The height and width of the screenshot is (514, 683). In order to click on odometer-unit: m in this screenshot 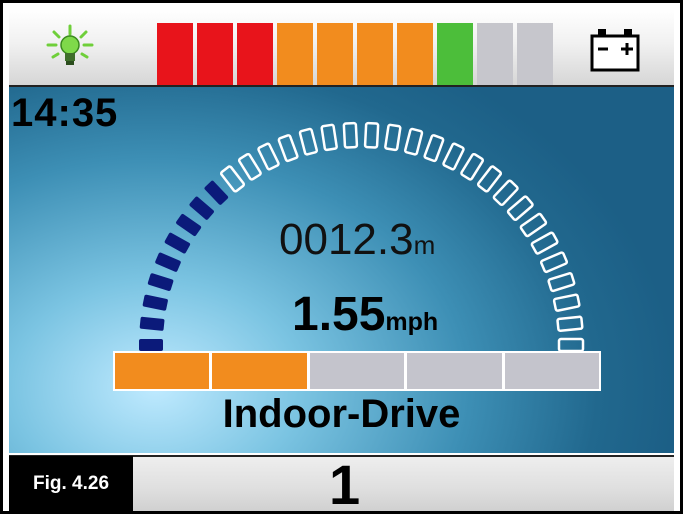, I will do `click(424, 245)`.